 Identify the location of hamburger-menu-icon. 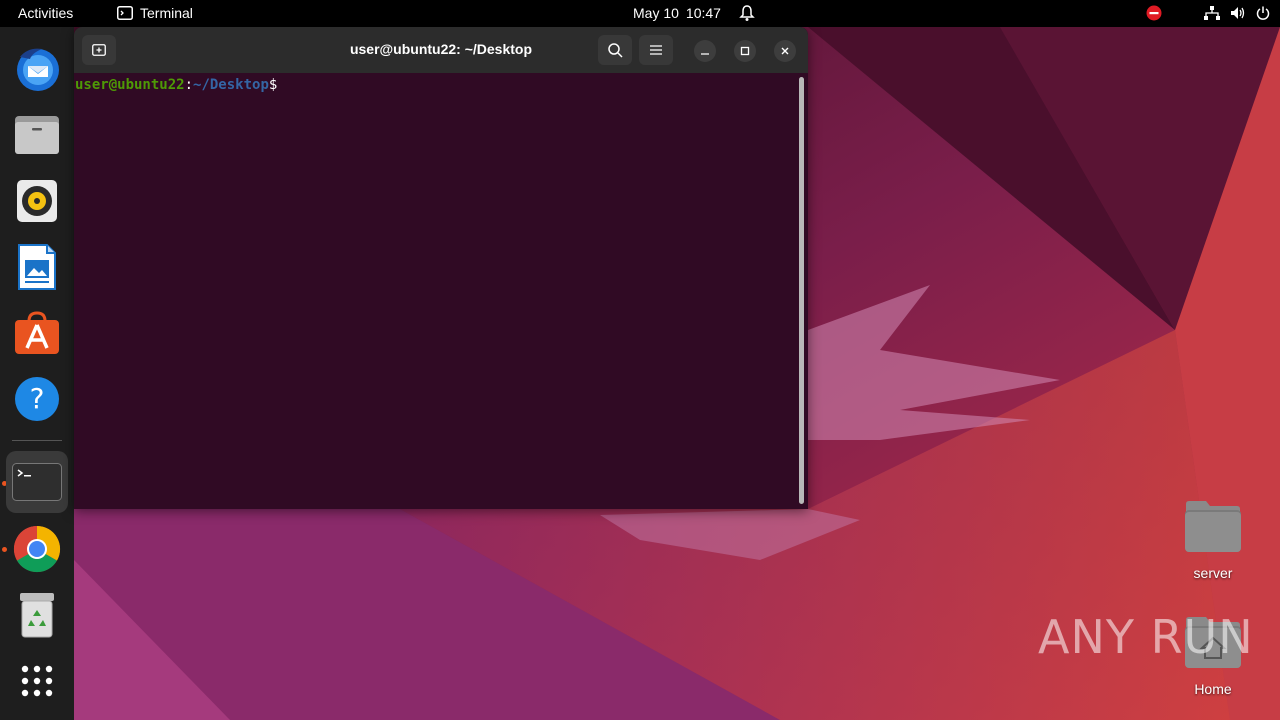
(656, 50).